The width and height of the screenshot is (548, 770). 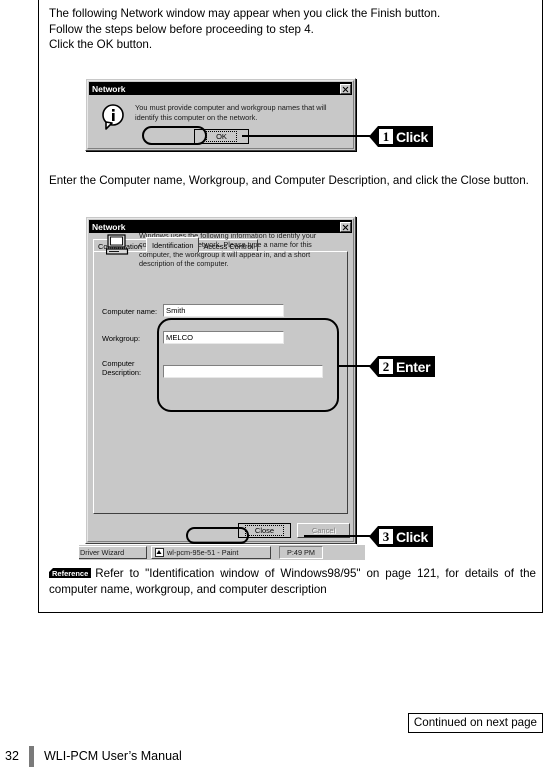 What do you see at coordinates (337, 536) in the screenshot?
I see `callout-3-leader-line` at bounding box center [337, 536].